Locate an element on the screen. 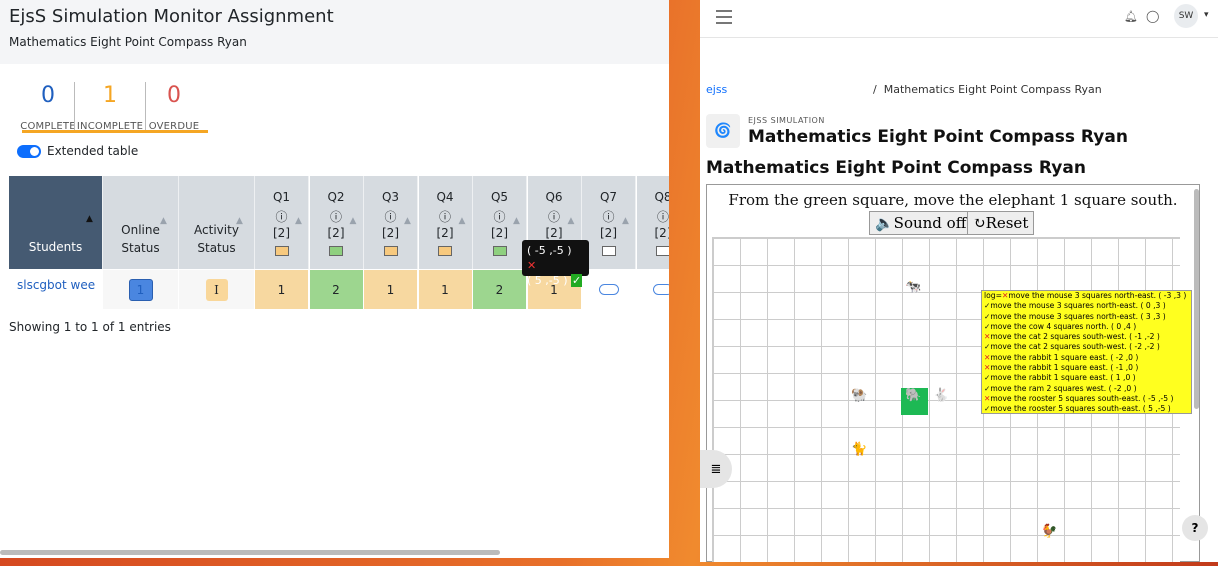  header-students: Students ▲ is located at coordinates (56, 222).